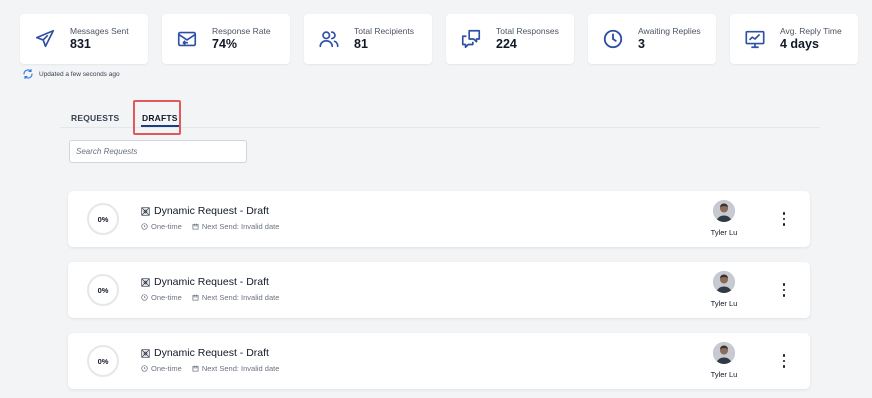 This screenshot has width=872, height=398. Describe the element at coordinates (28, 74) in the screenshot. I see `refresh-icon` at that location.